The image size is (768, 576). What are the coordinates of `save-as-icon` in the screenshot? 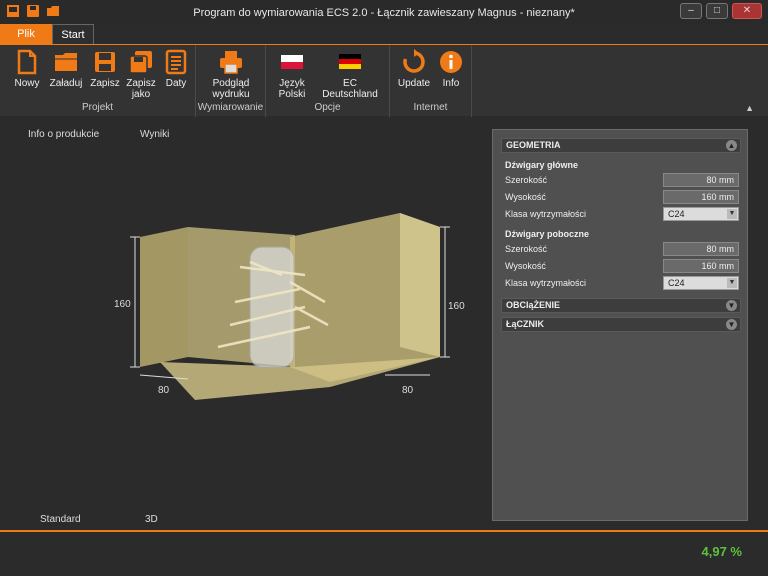 It's located at (140, 62).